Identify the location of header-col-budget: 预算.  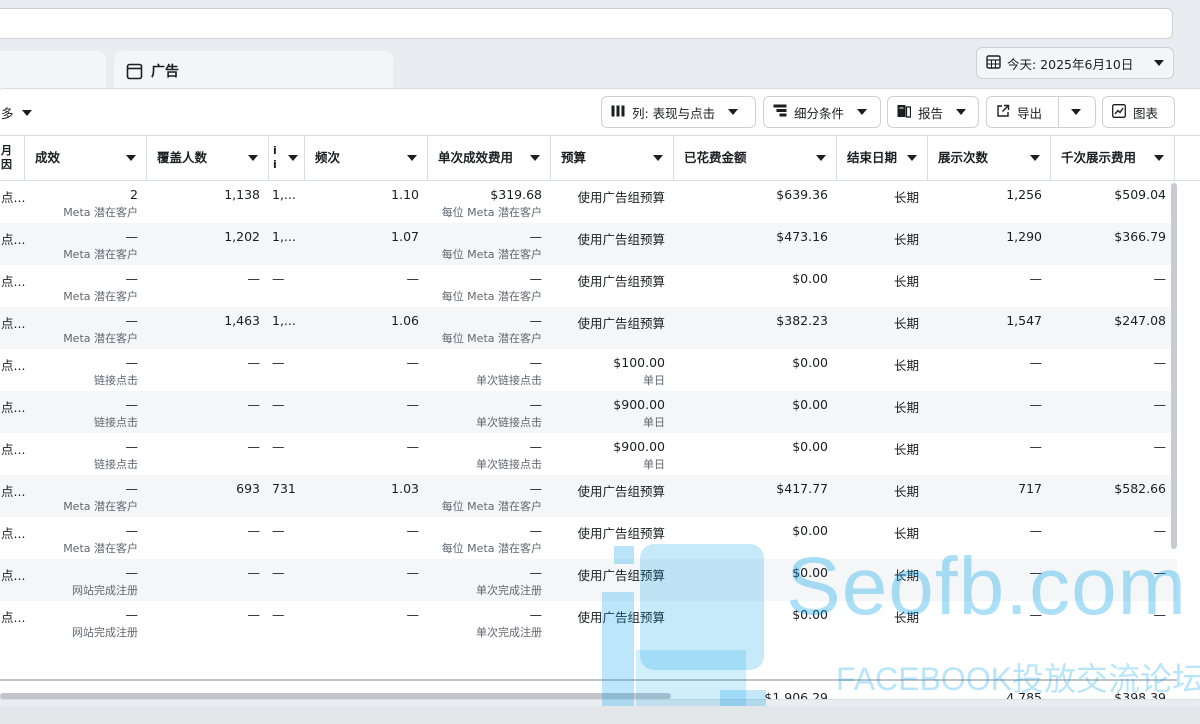
(611, 158).